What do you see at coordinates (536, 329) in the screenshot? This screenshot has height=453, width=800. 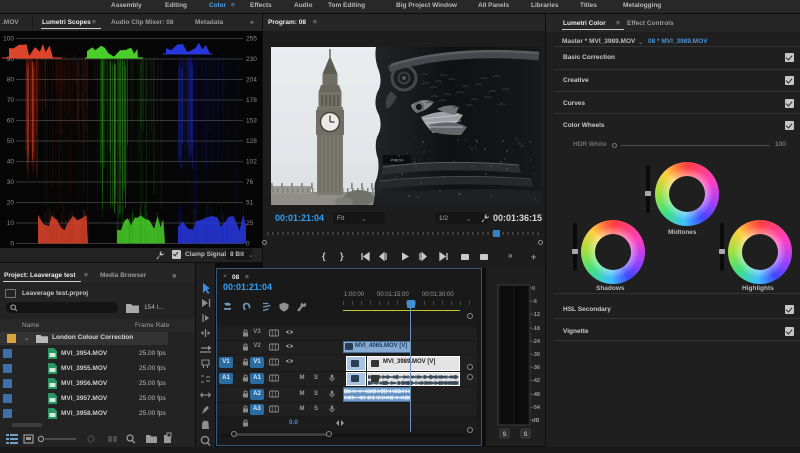 I see `svg-text: -18` at bounding box center [536, 329].